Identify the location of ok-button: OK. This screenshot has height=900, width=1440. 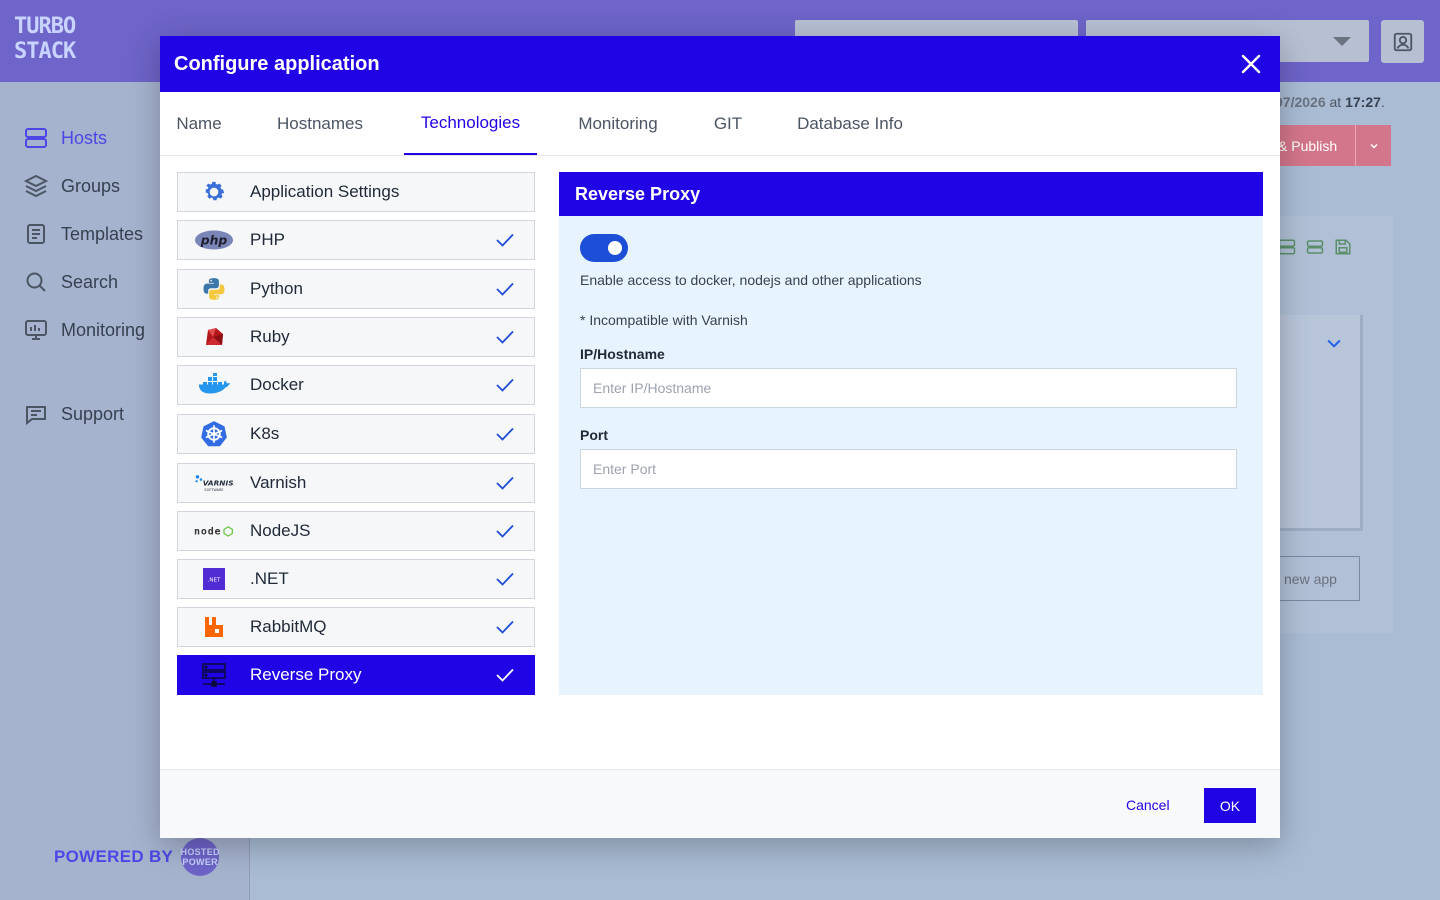
(1230, 805).